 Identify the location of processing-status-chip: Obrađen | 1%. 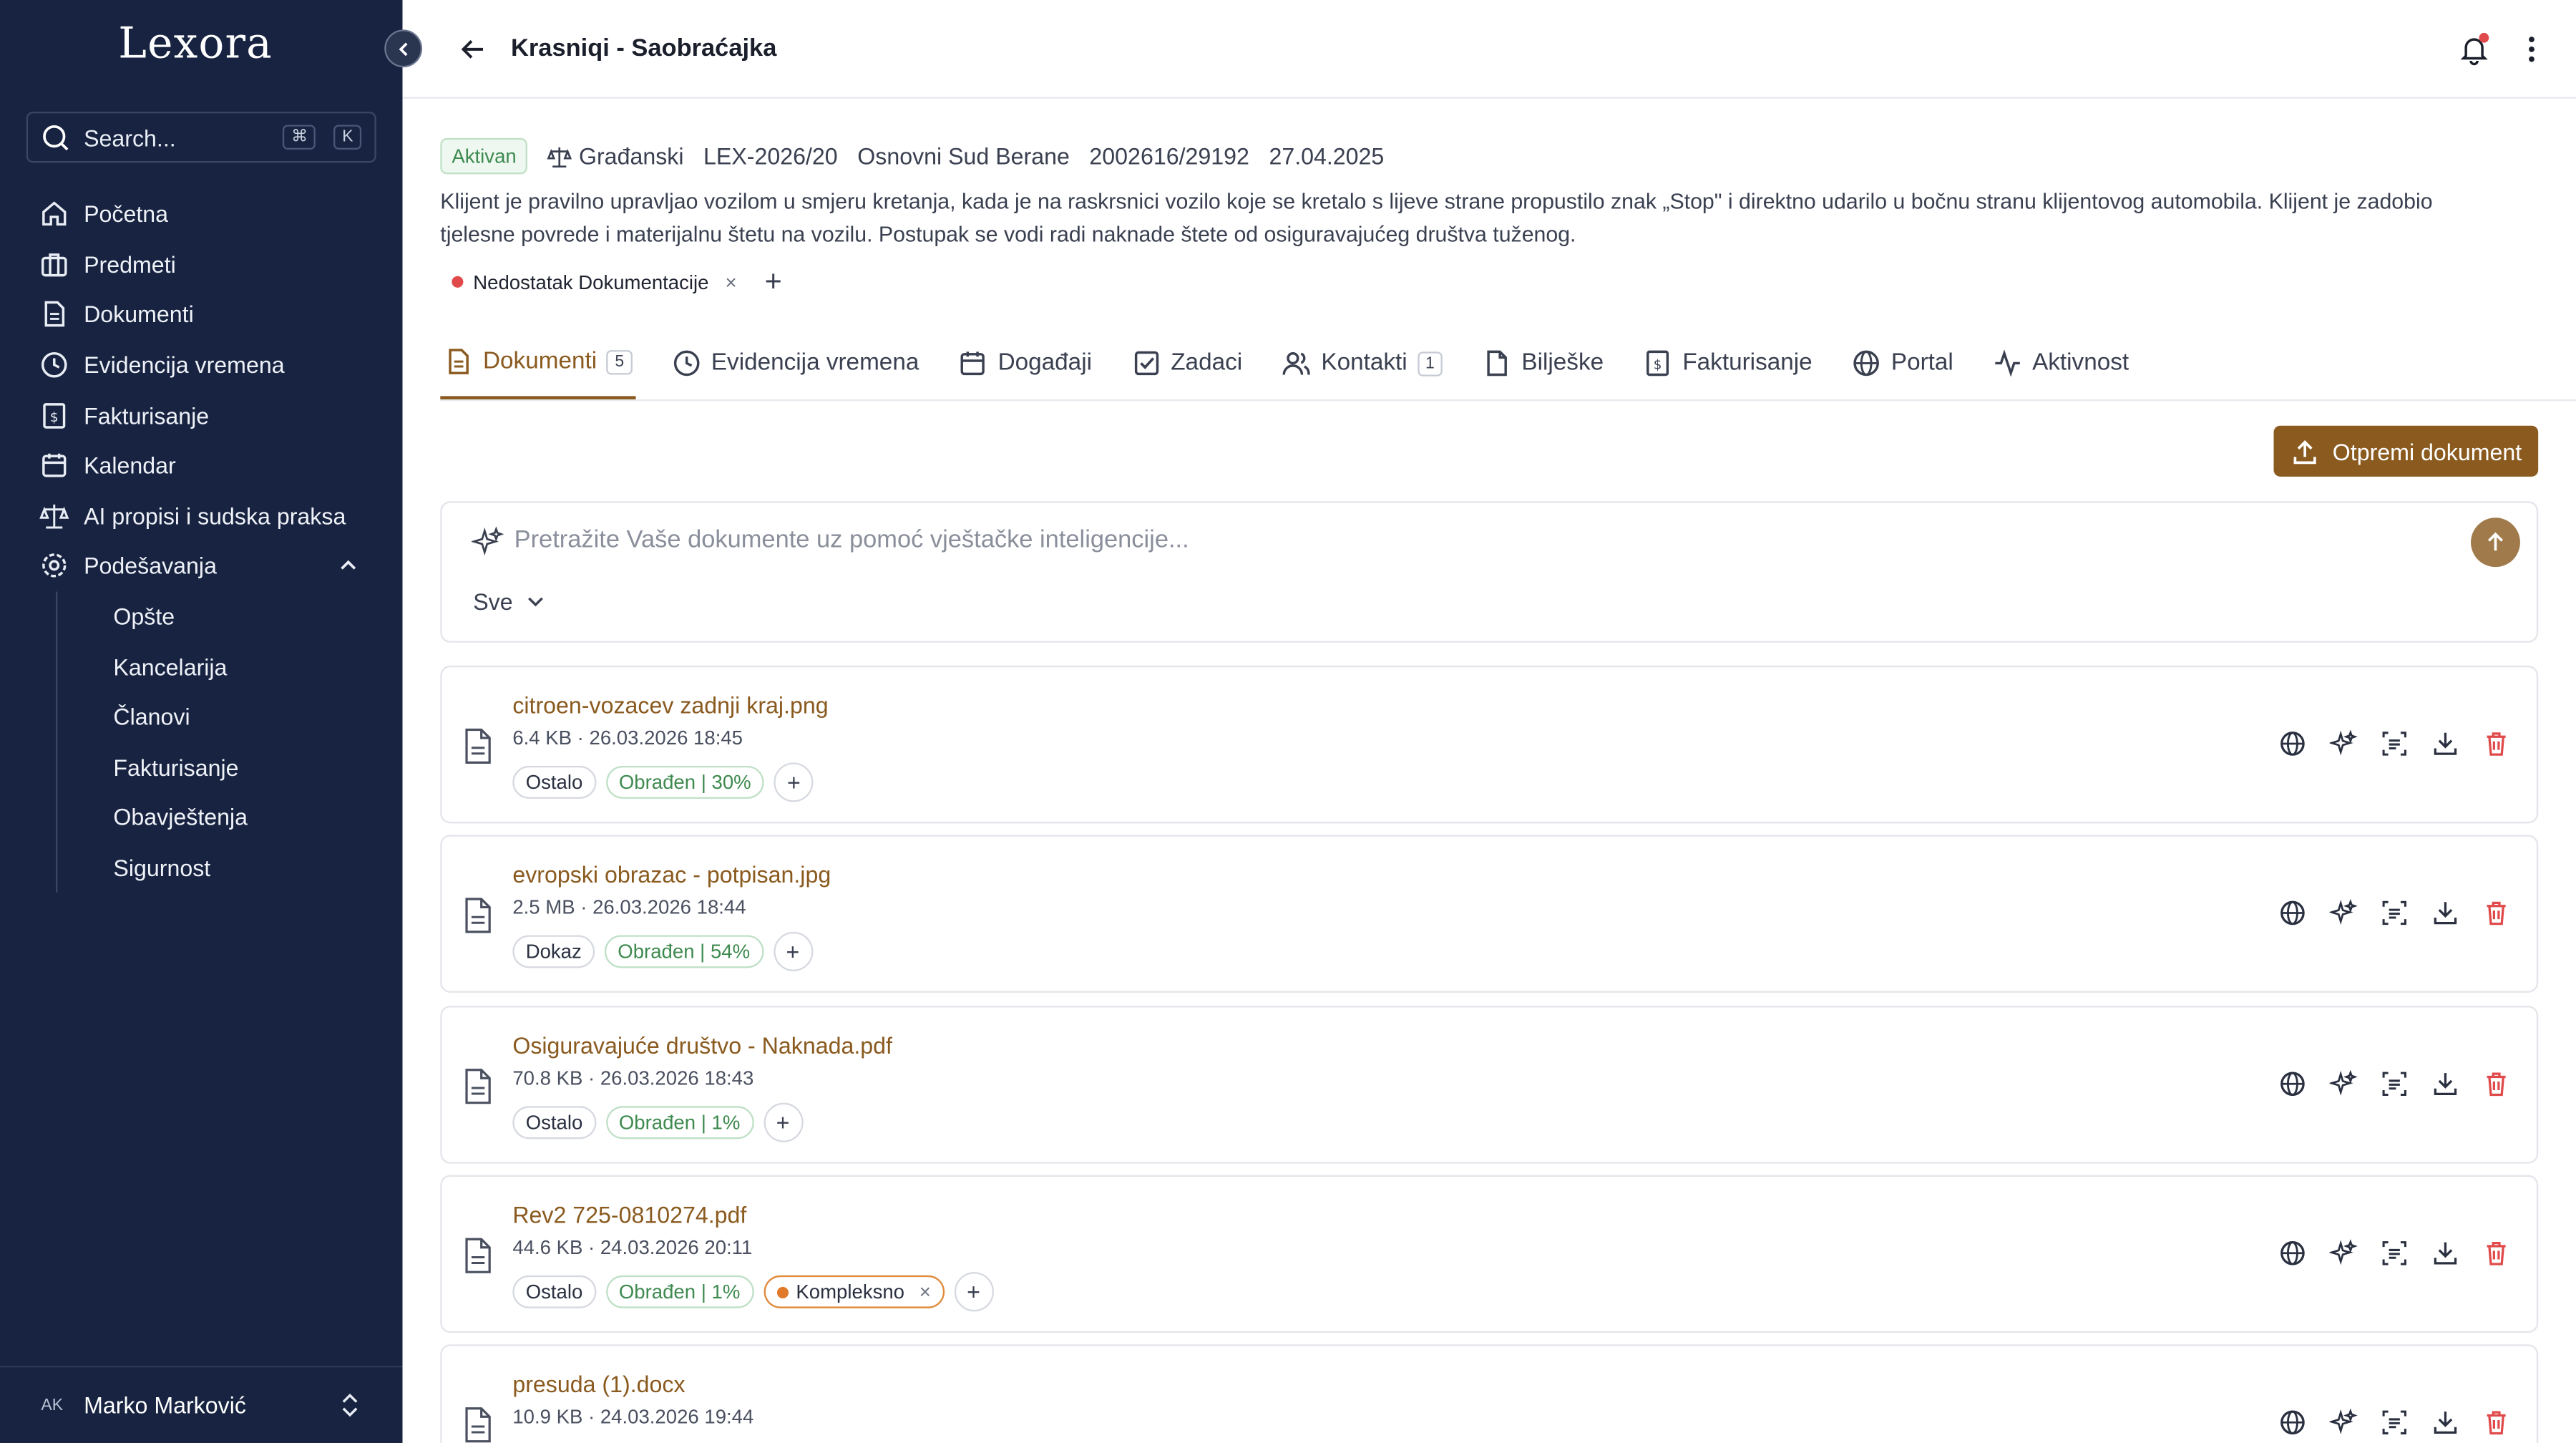
(679, 1123).